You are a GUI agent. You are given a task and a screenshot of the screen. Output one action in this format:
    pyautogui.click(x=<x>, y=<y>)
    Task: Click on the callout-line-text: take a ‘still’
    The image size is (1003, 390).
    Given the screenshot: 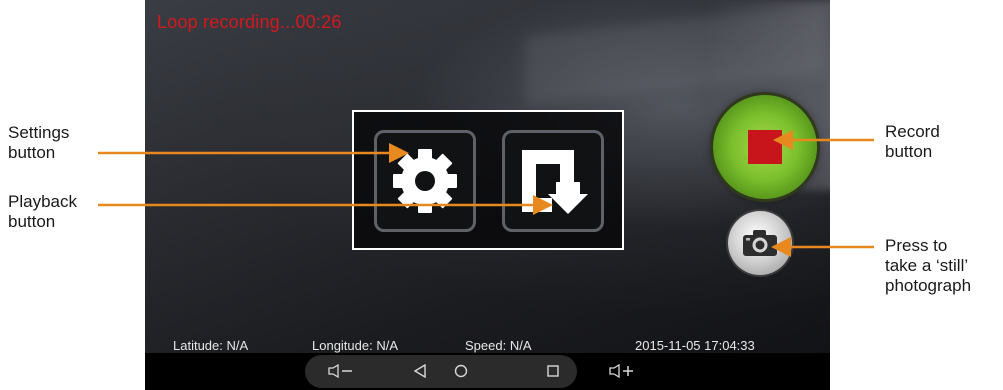 What is the action you would take?
    pyautogui.click(x=927, y=265)
    